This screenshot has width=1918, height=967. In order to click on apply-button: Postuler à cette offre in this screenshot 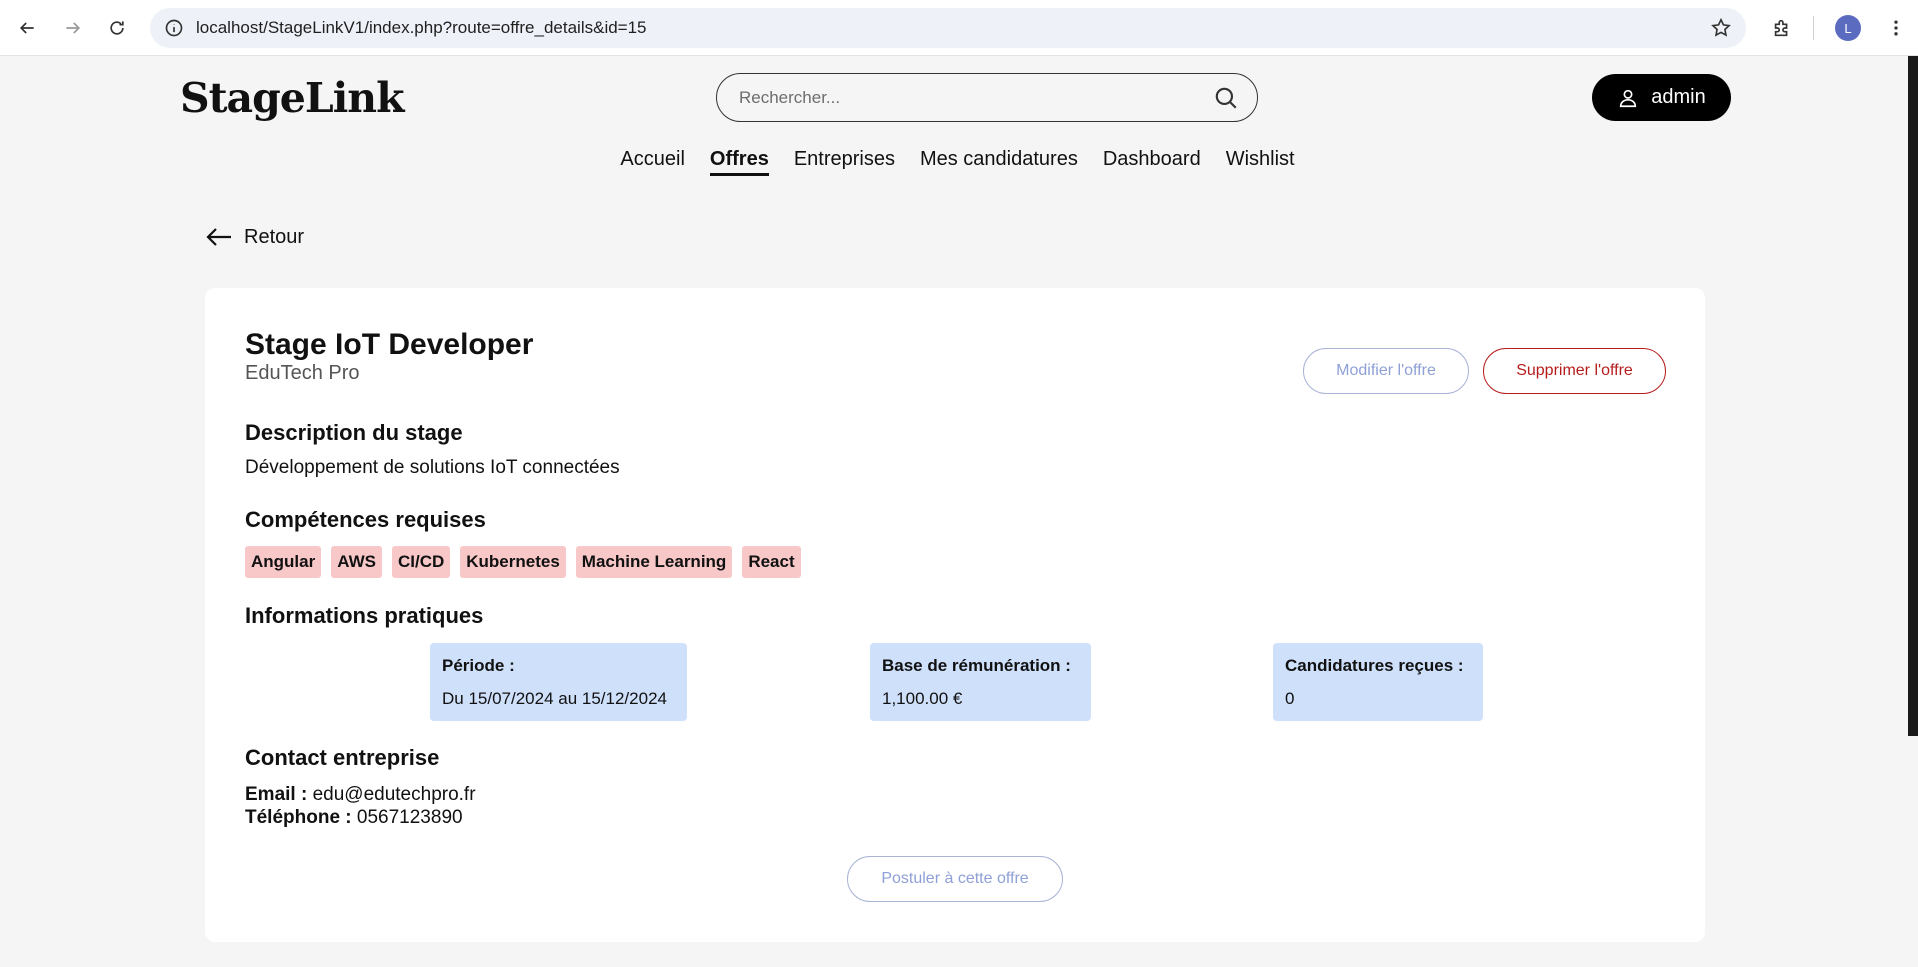, I will do `click(955, 879)`.